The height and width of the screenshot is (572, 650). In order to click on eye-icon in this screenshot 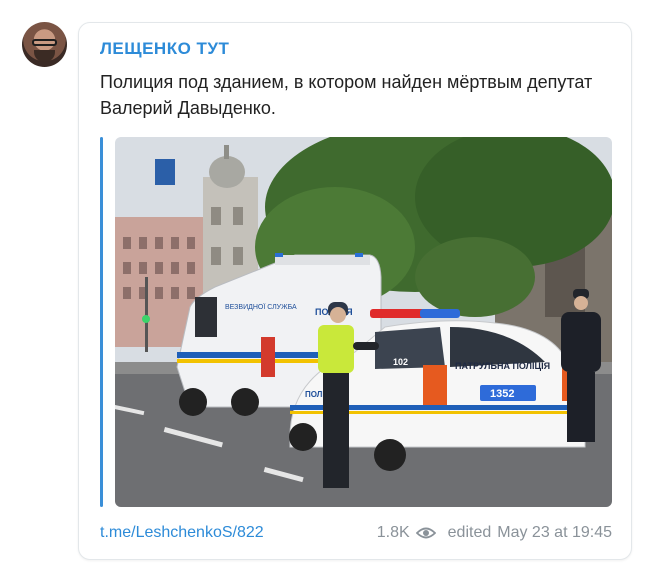, I will do `click(425, 533)`.